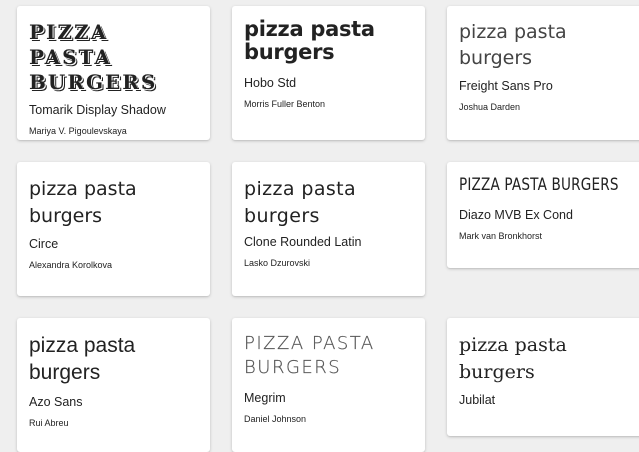 This screenshot has height=452, width=639. I want to click on font-name: Megrim, so click(265, 397).